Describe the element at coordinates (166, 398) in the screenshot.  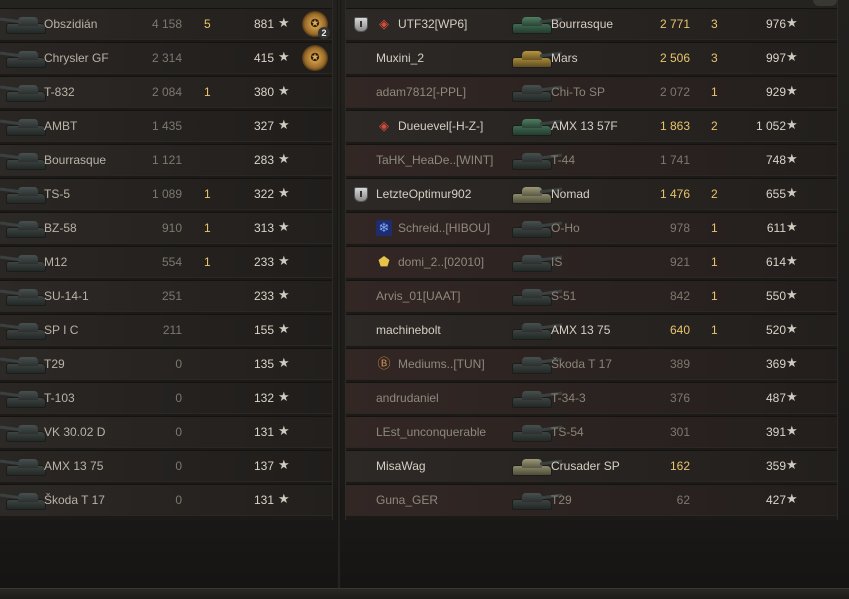
I see `table-row: T-103 0 132 ★` at that location.